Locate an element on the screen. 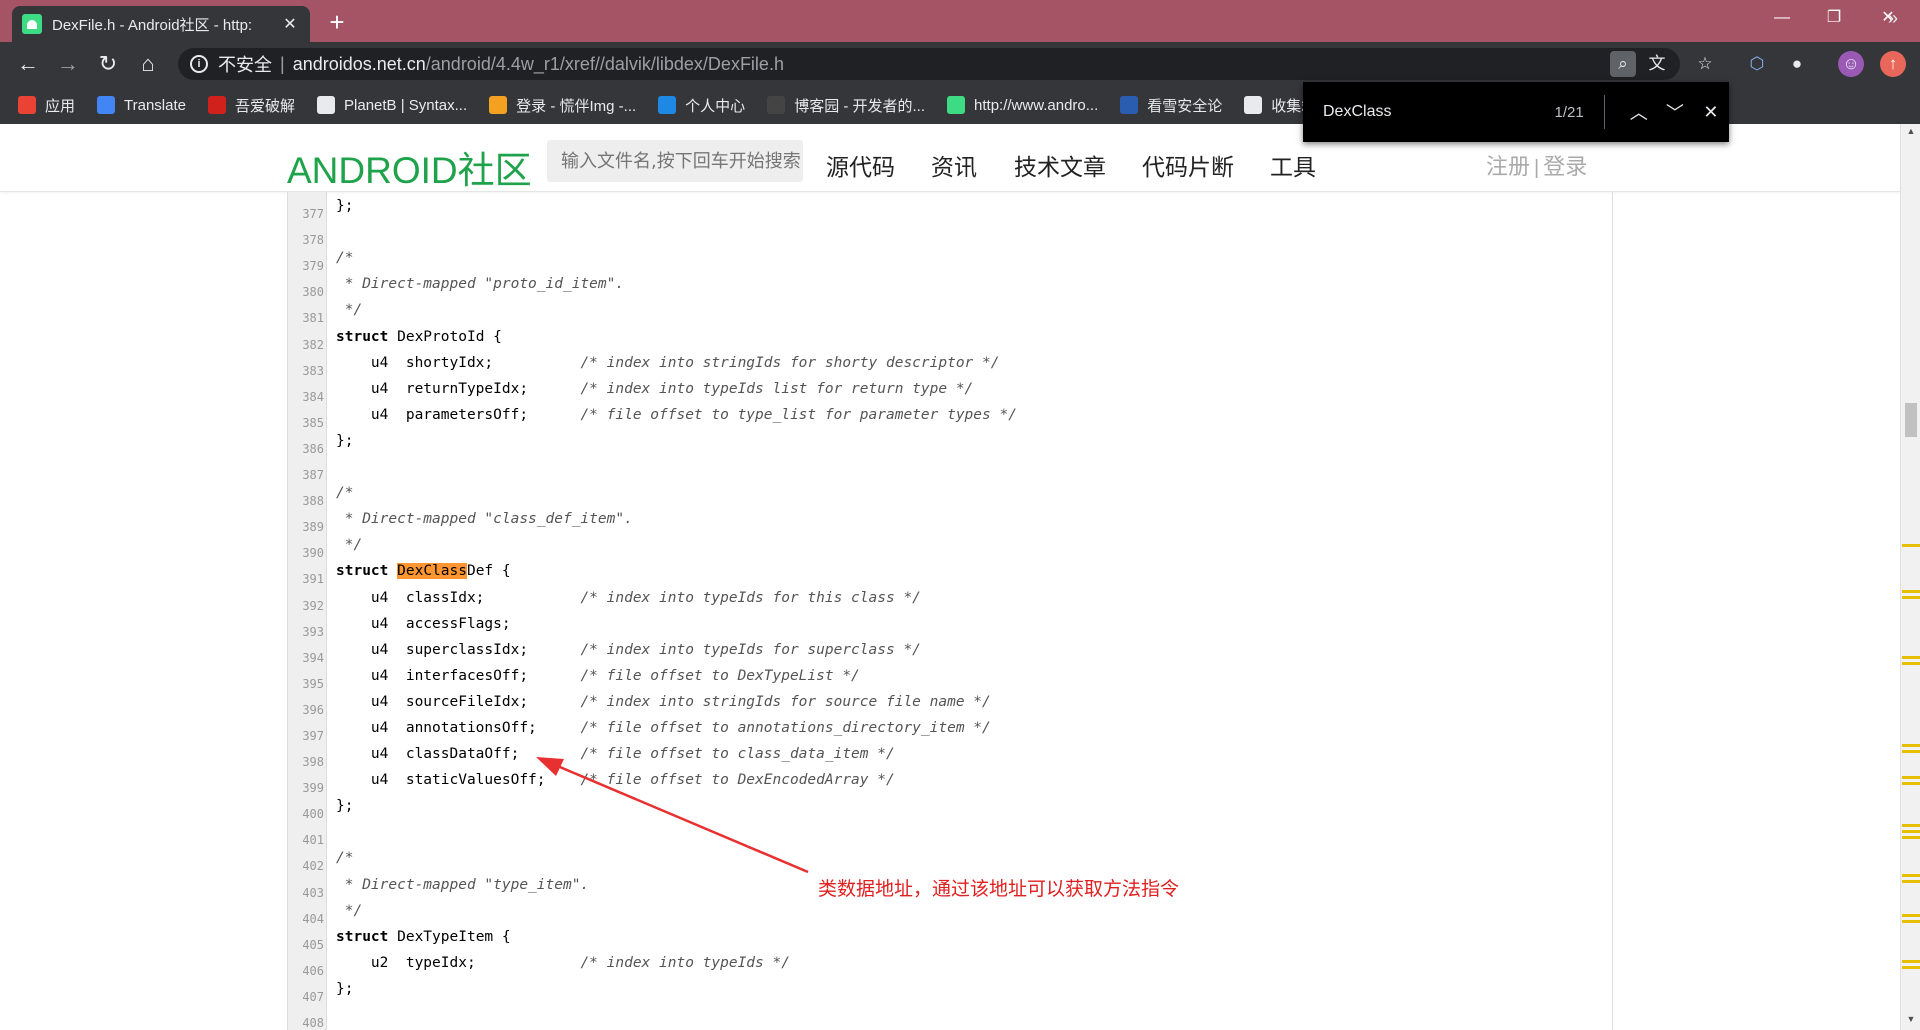  bookmarks-overflow-icon: » is located at coordinates (1893, 18).